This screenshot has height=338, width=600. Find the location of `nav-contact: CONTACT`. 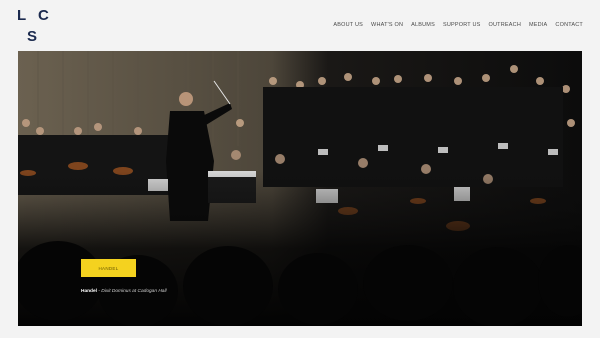

nav-contact: CONTACT is located at coordinates (569, 25).